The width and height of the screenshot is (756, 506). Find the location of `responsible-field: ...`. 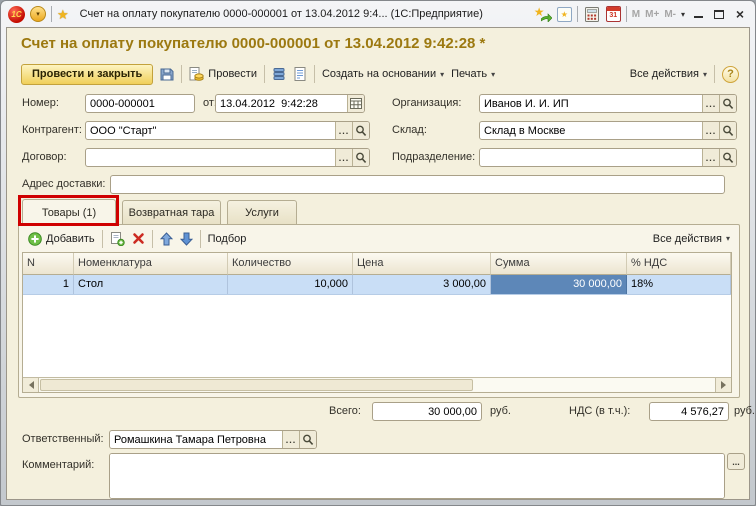

responsible-field: ... is located at coordinates (213, 439).